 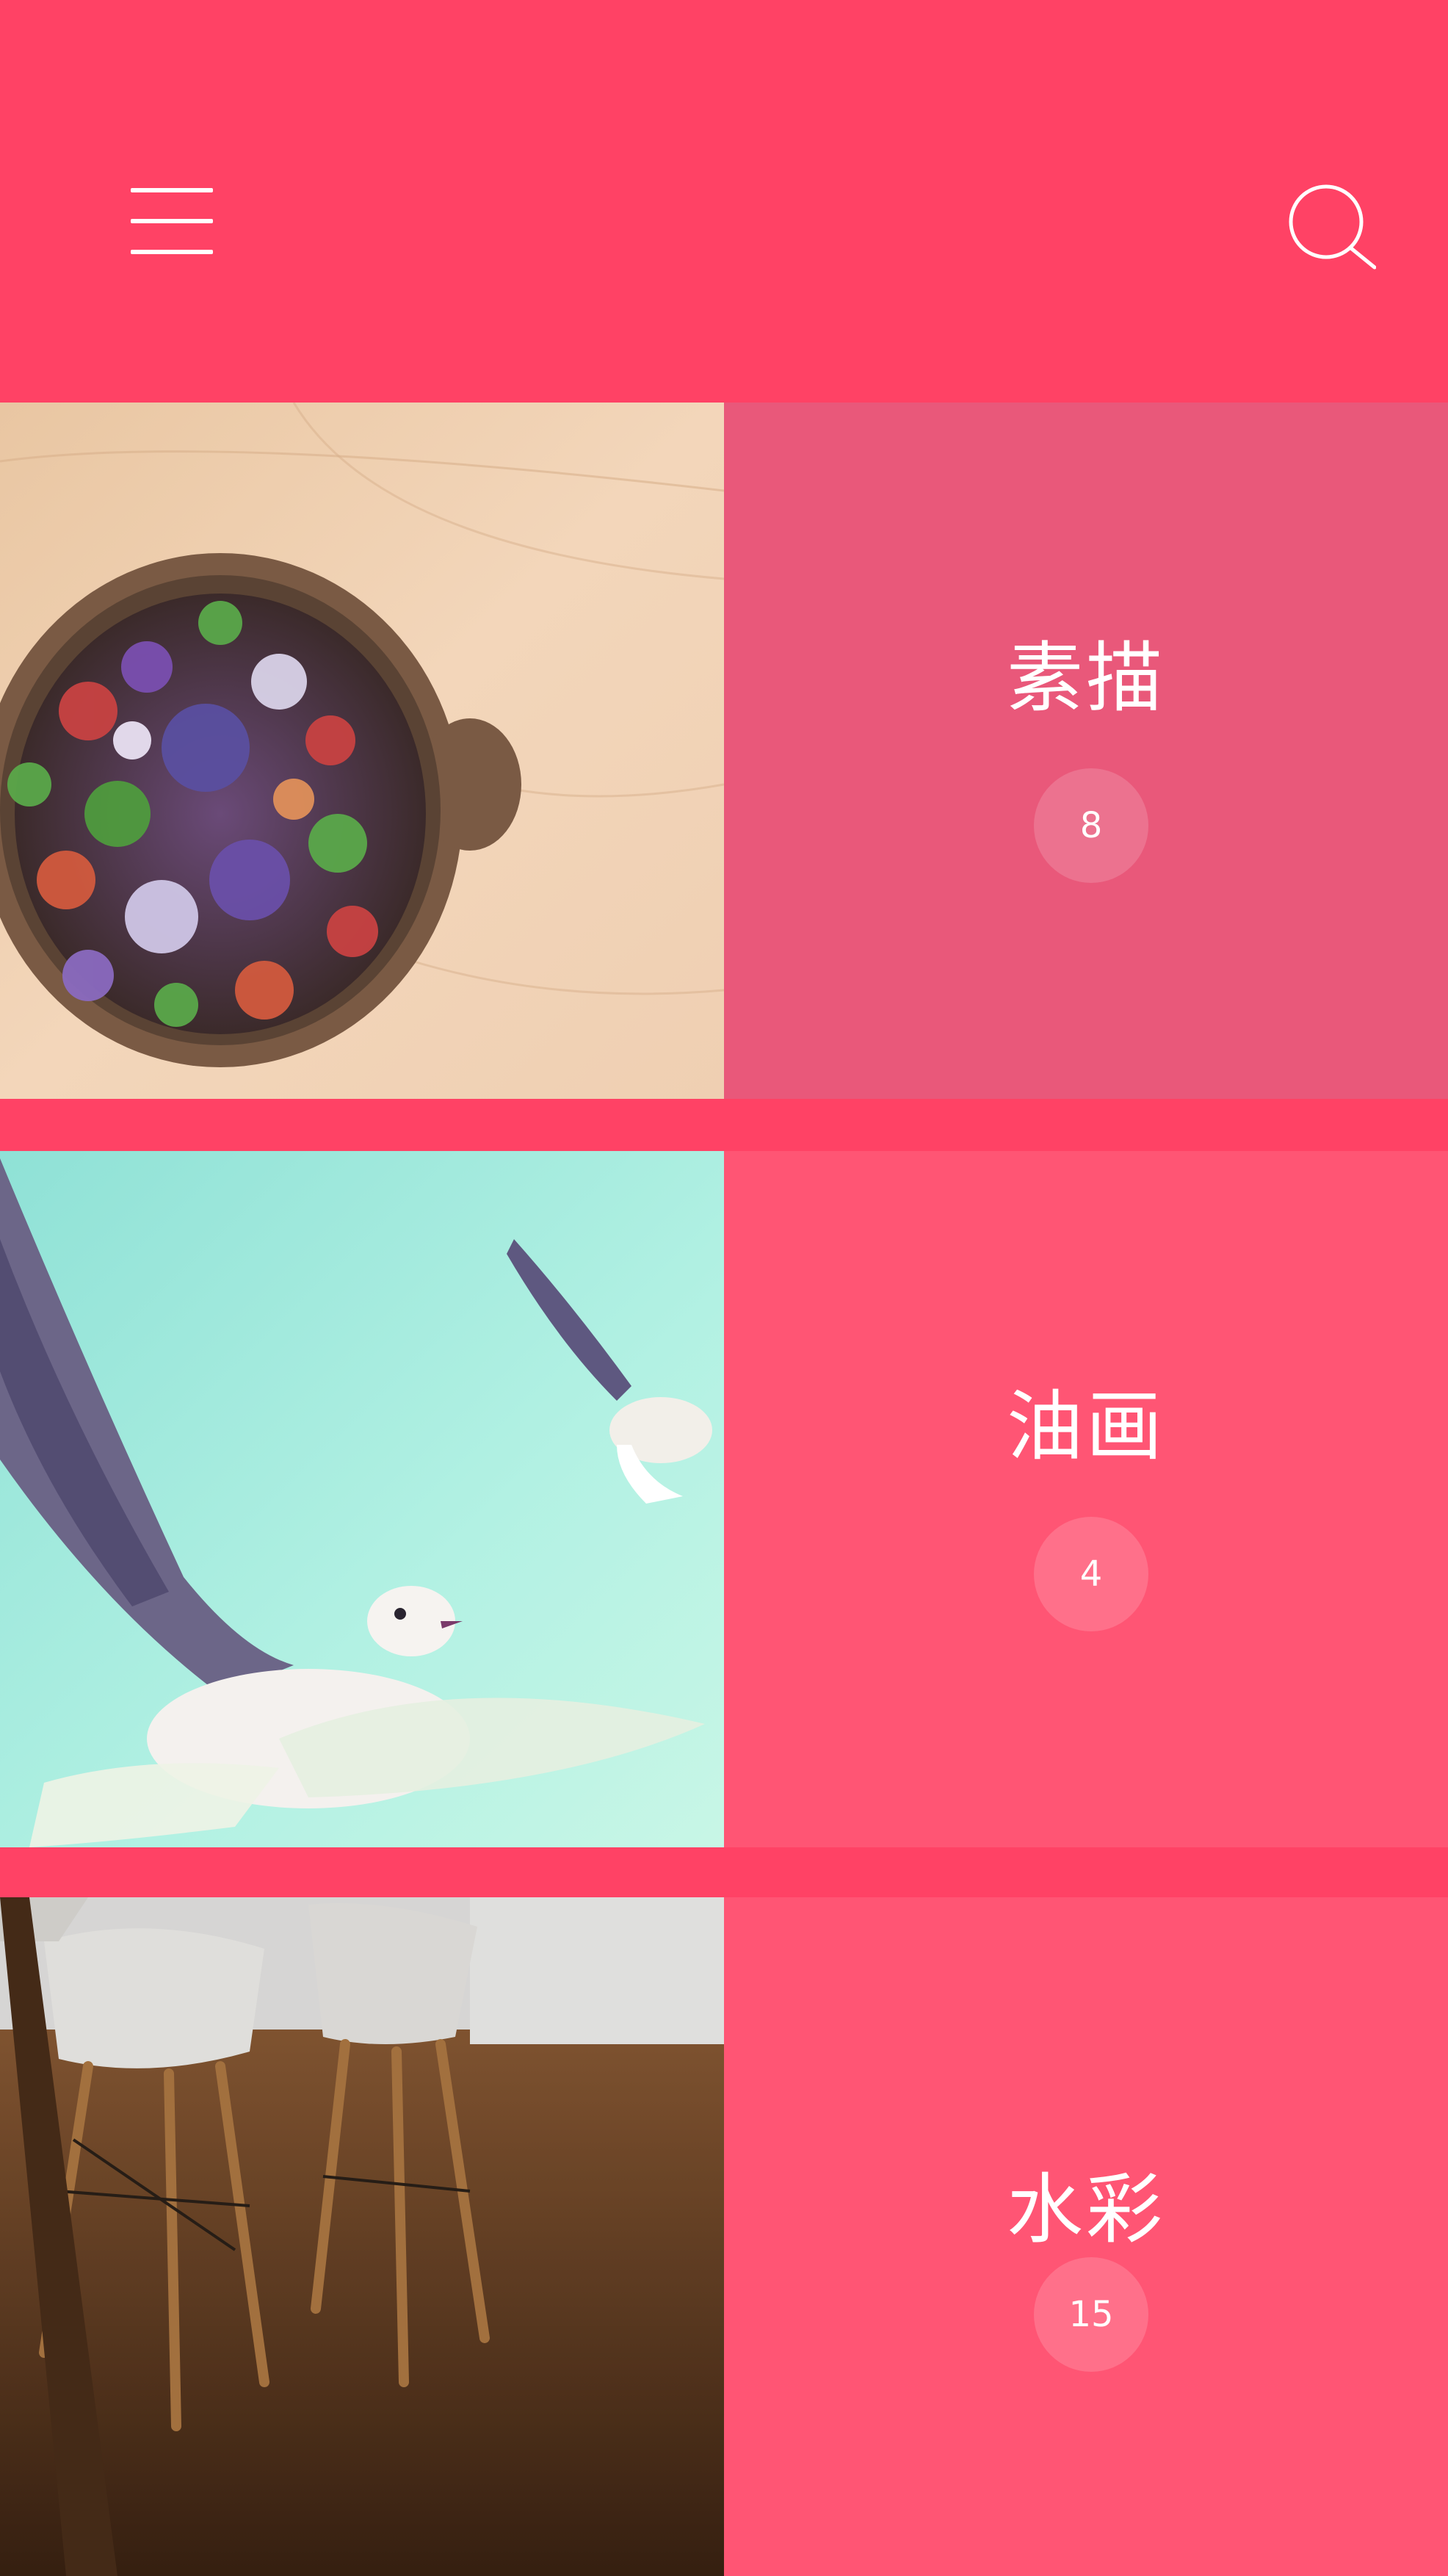 I want to click on category-image-salad, so click(x=362, y=751).